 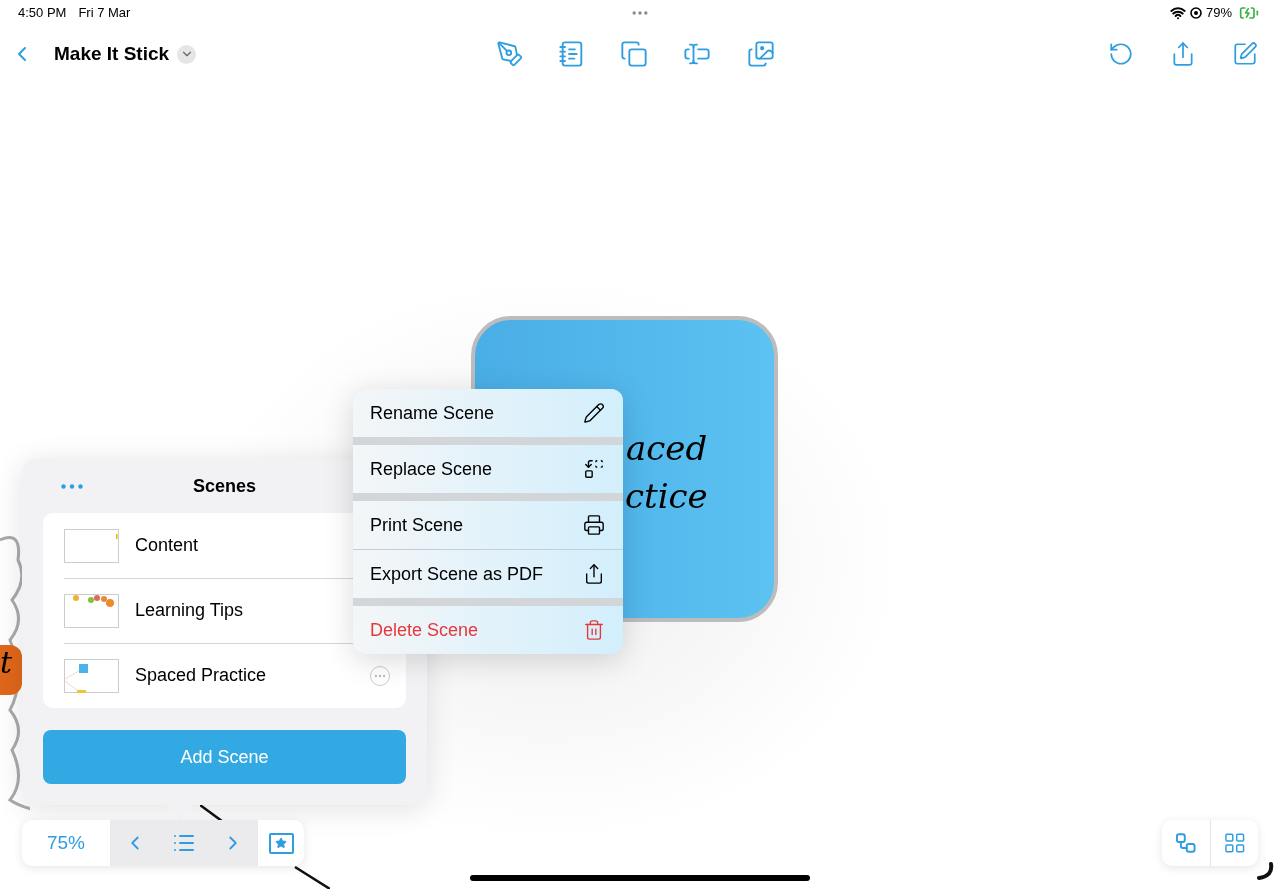 I want to click on connector-line, so click(x=1265, y=872).